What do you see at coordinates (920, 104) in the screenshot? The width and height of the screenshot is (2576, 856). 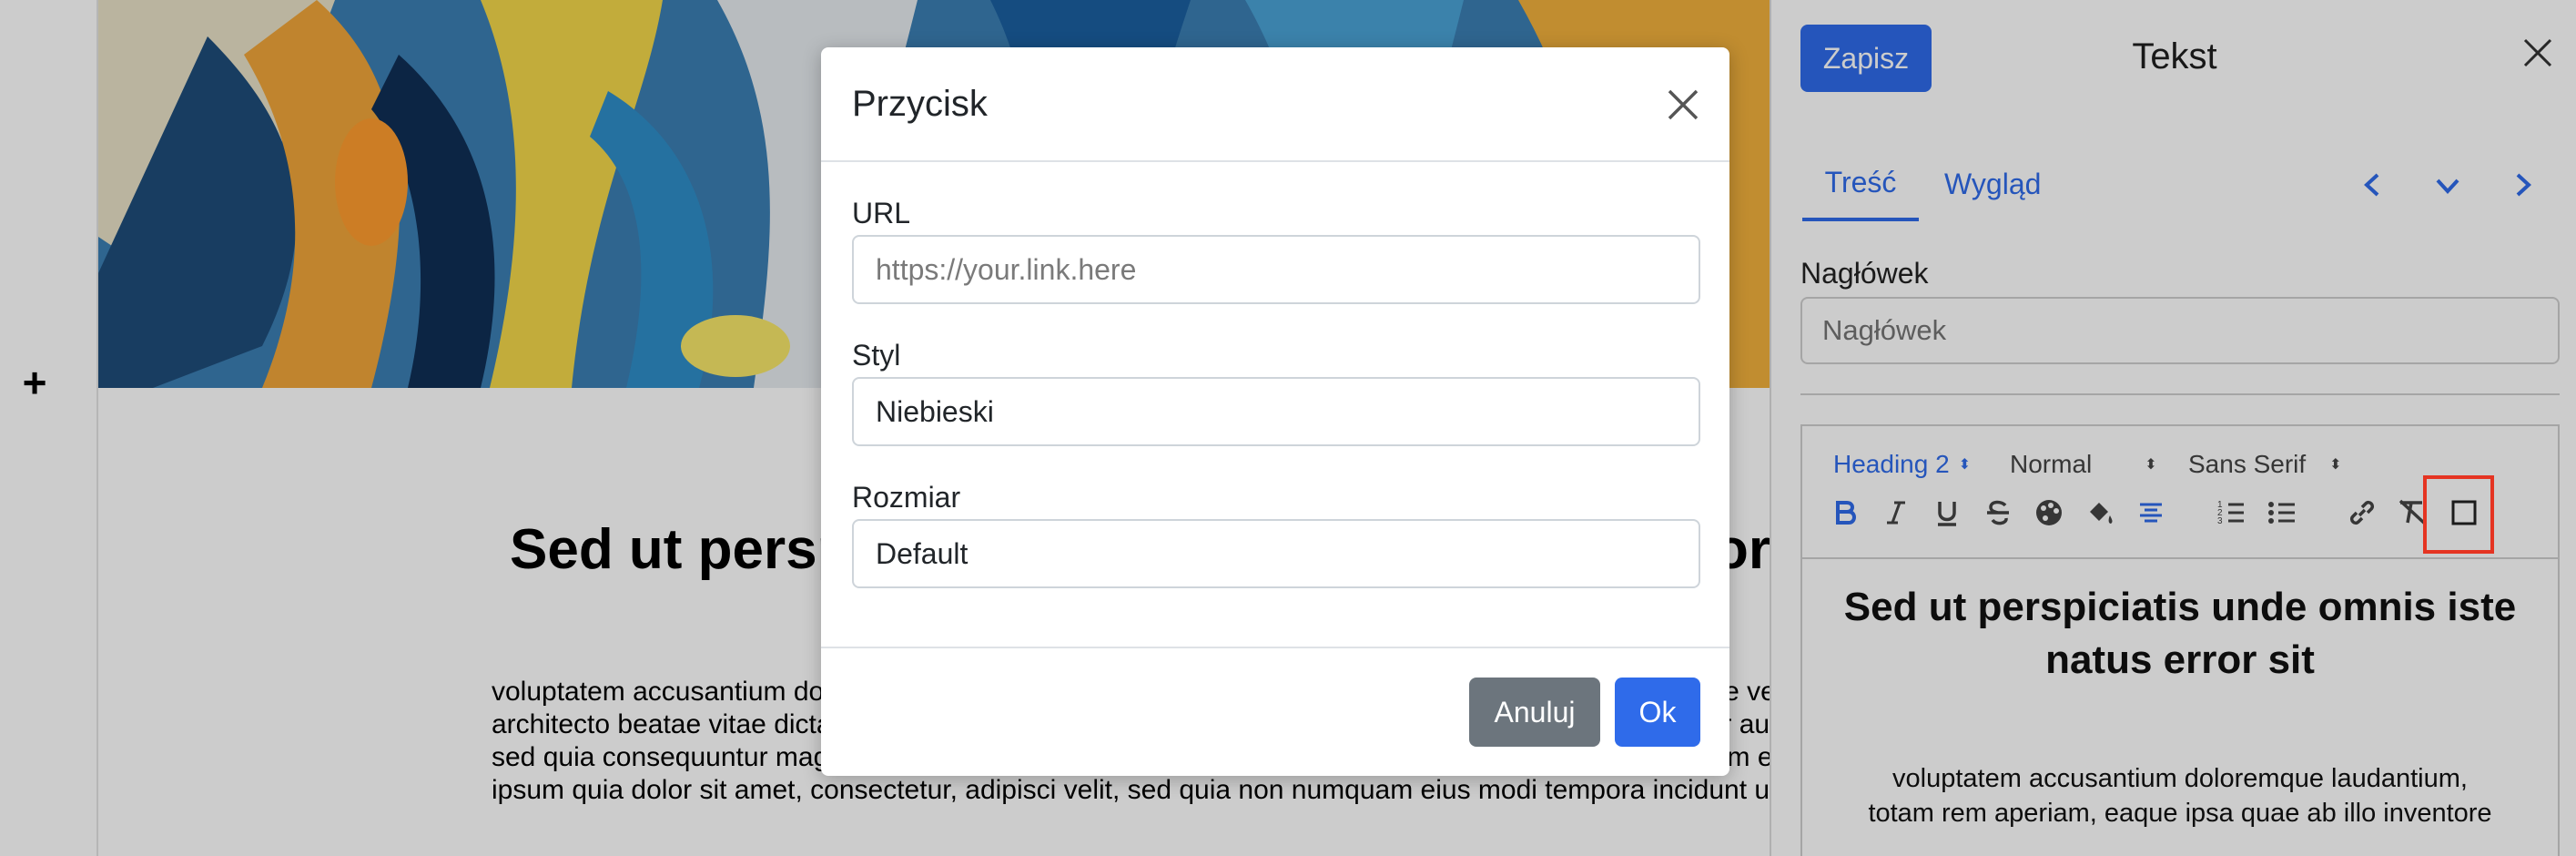 I see `dialog-title: Przycisk` at bounding box center [920, 104].